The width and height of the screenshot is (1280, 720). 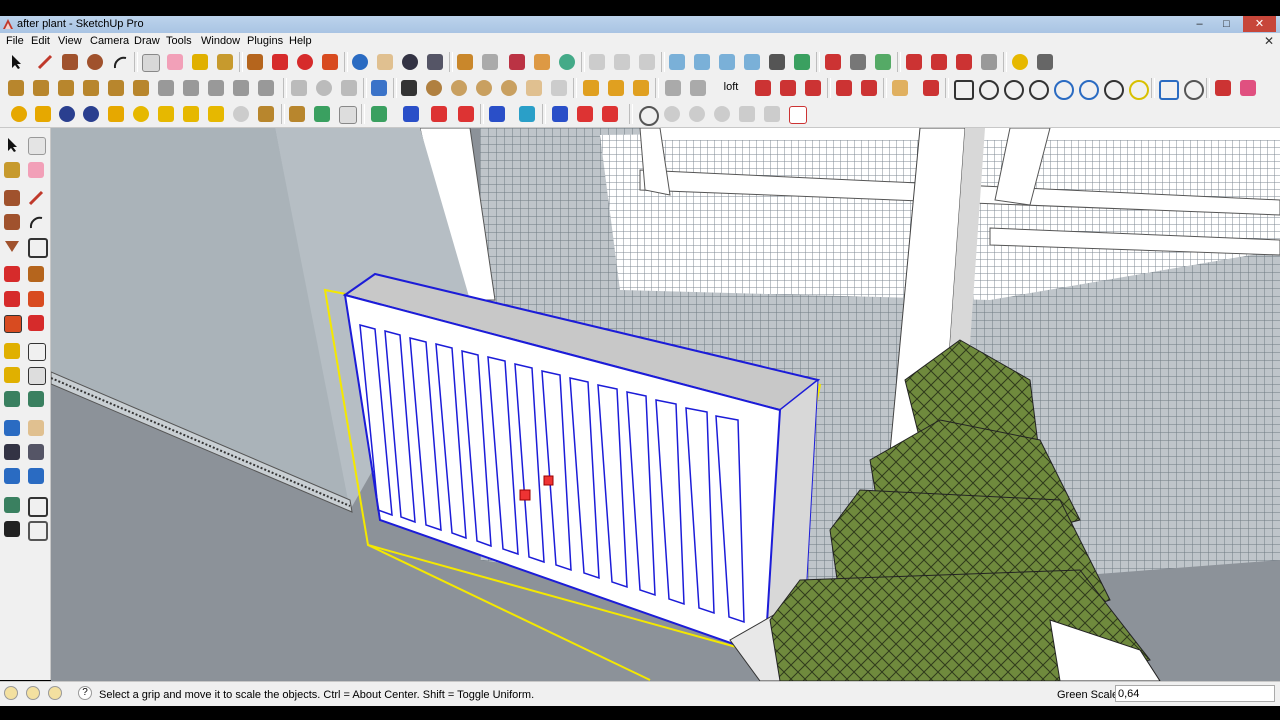 What do you see at coordinates (16, 88) in the screenshot?
I see `sandbox-from-contours-button` at bounding box center [16, 88].